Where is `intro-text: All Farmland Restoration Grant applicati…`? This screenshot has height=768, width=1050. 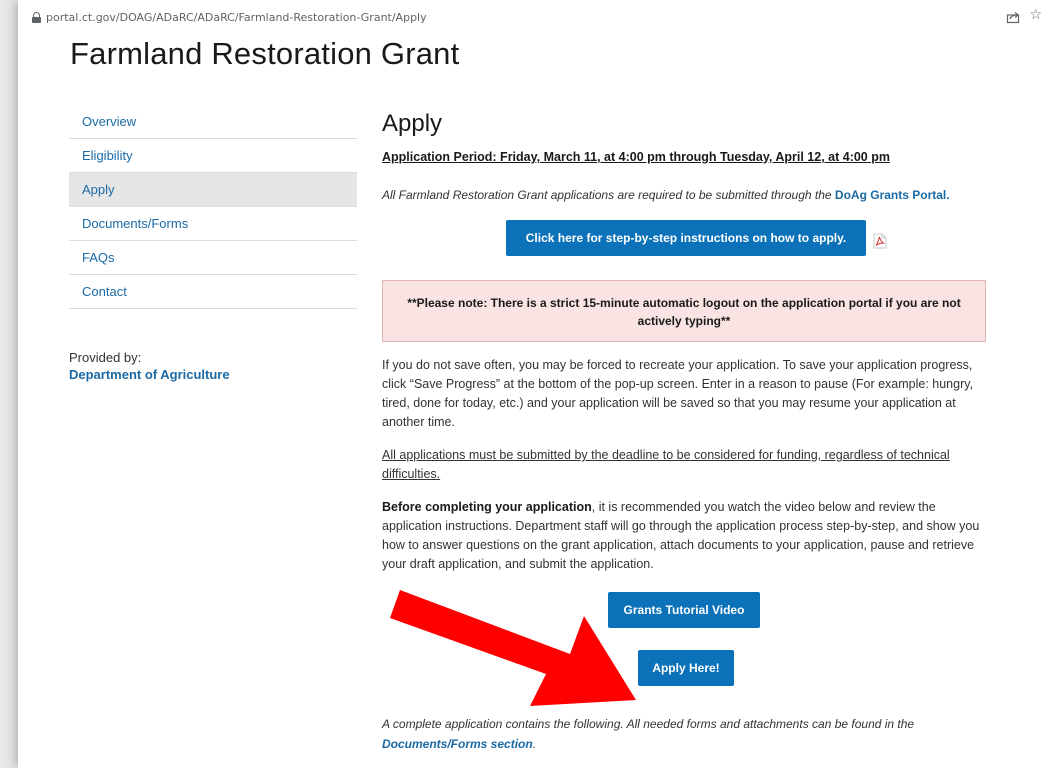 intro-text: All Farmland Restoration Grant applicati… is located at coordinates (688, 195).